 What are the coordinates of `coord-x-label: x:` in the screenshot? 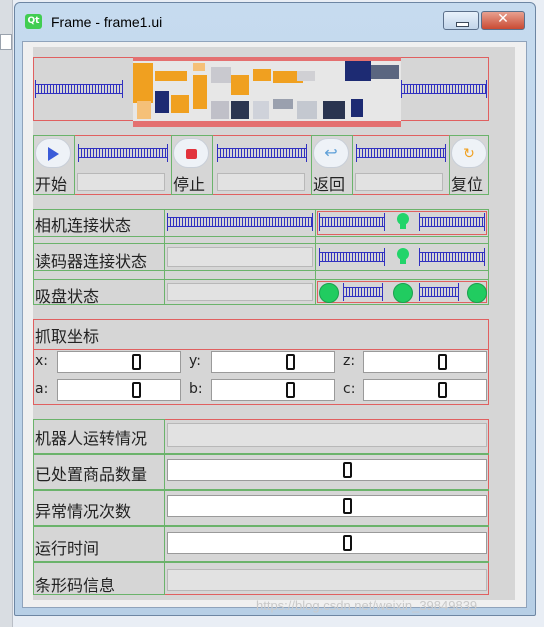 It's located at (42, 361).